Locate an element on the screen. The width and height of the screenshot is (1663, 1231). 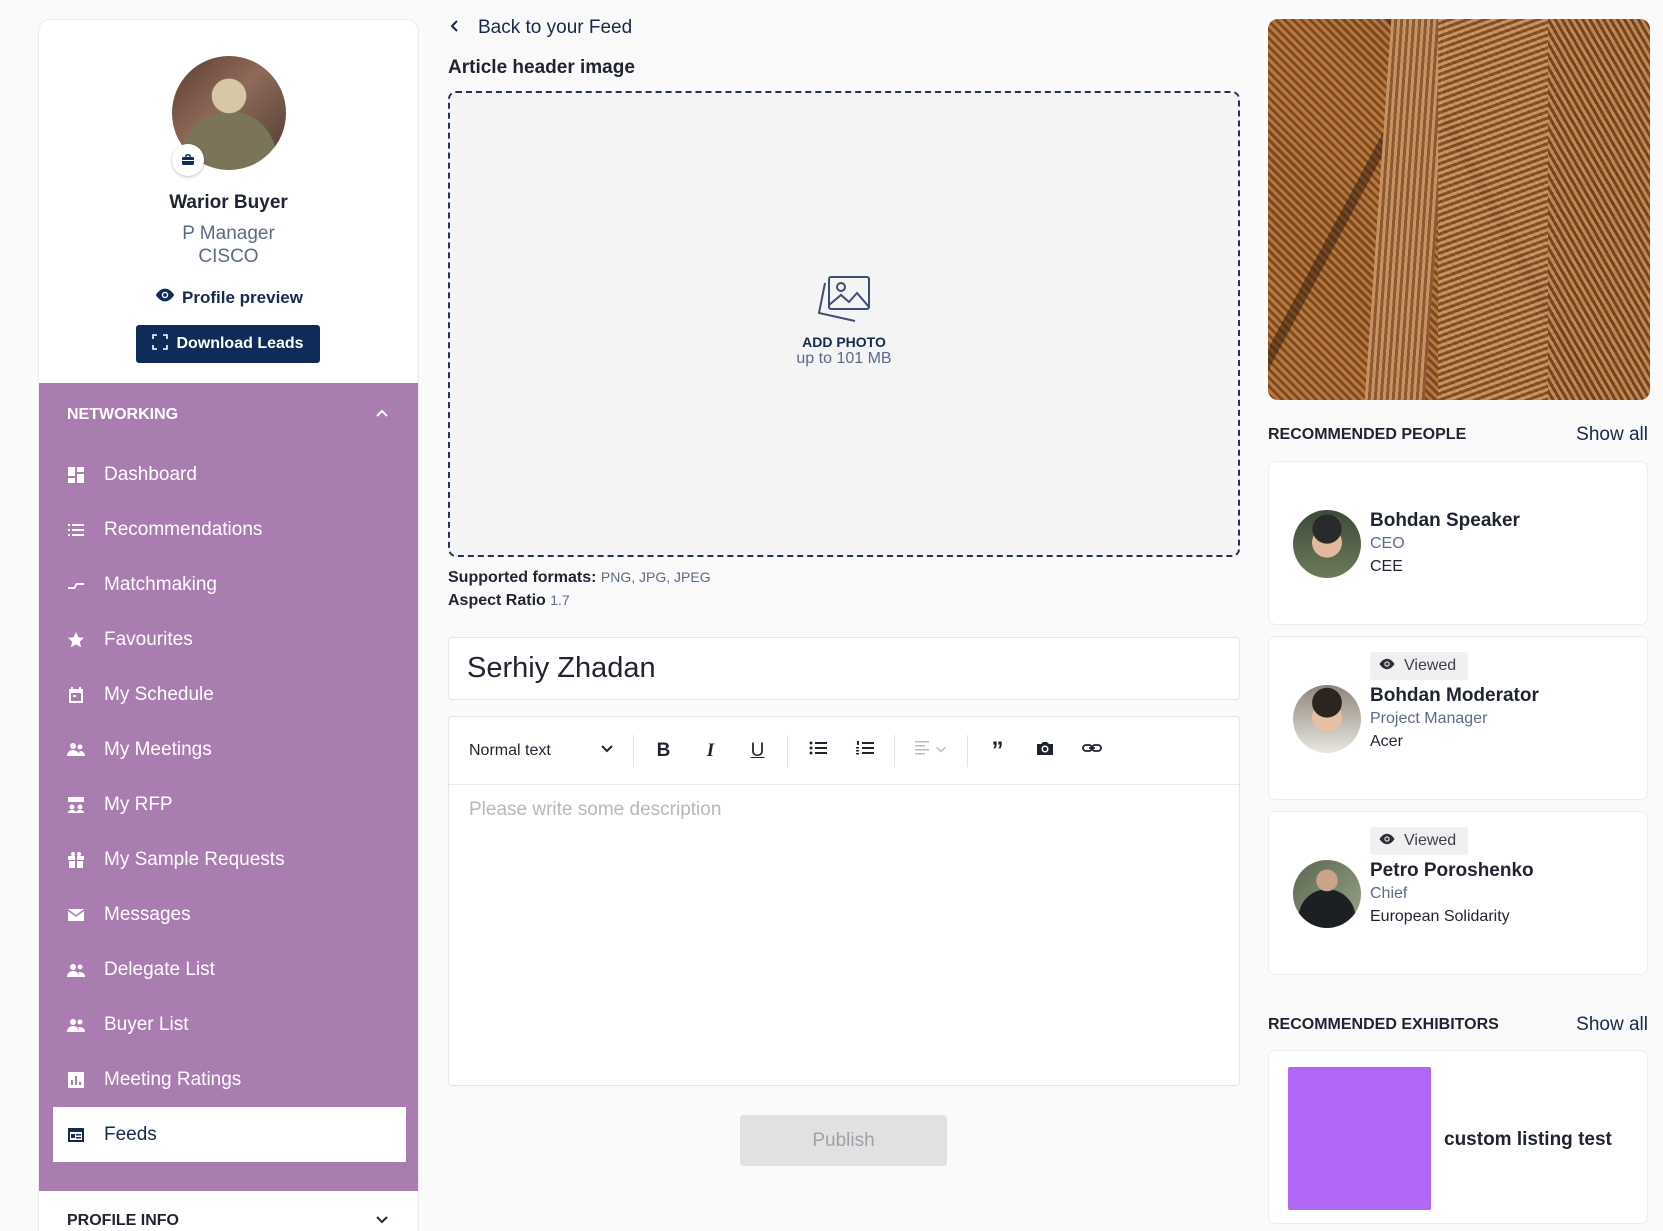
meetings-icon is located at coordinates (76, 750).